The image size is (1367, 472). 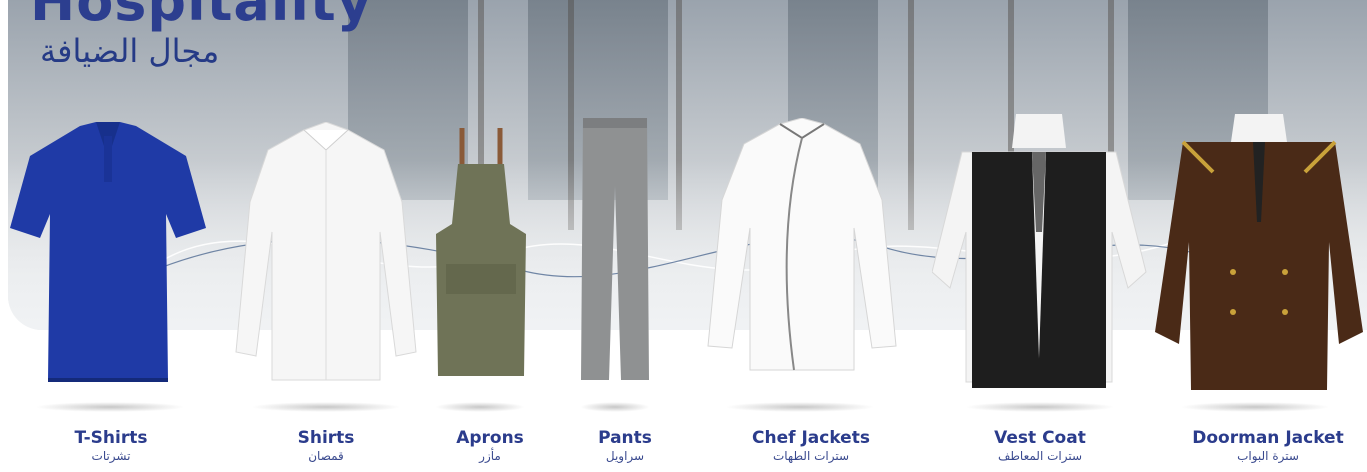 What do you see at coordinates (111, 438) in the screenshot?
I see `product-name-en: T-Shirts` at bounding box center [111, 438].